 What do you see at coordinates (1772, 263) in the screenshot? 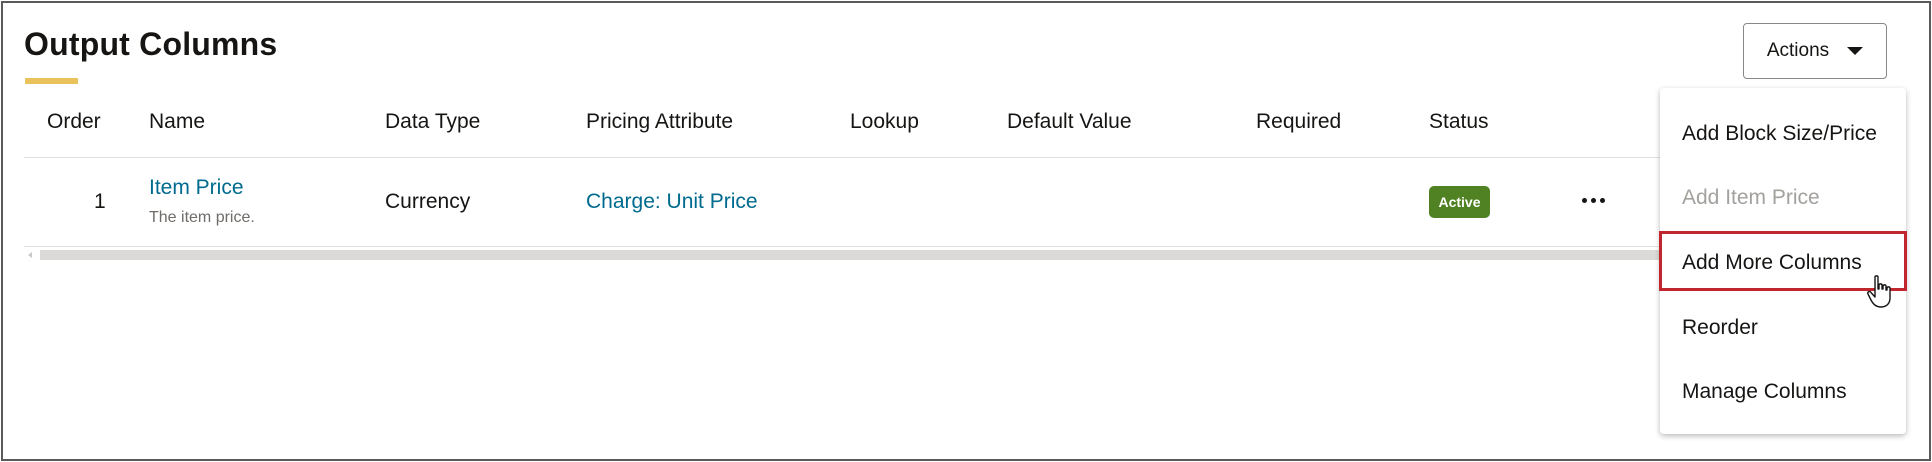
I see `menu-item-add-more-columns: Add More Columns` at bounding box center [1772, 263].